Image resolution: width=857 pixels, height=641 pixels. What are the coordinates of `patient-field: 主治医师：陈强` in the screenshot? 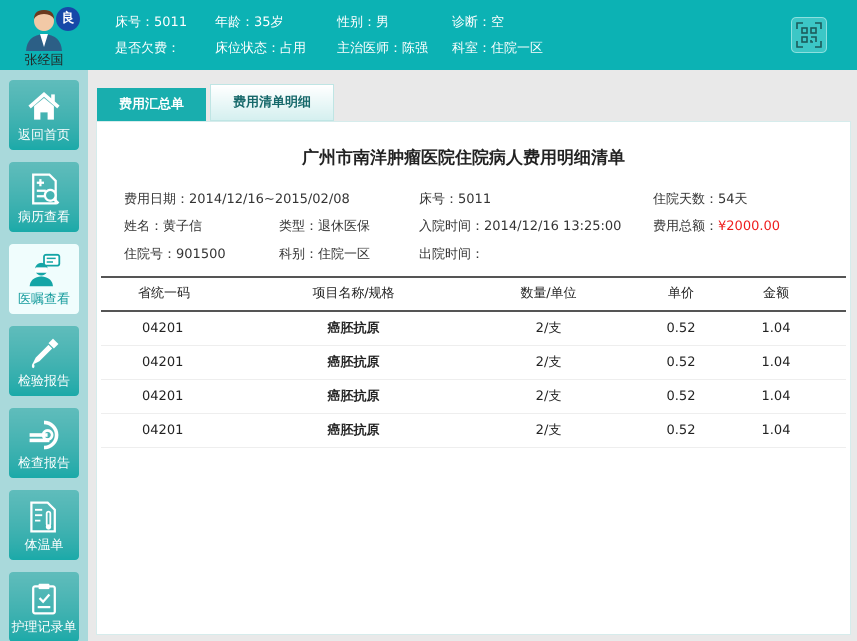 It's located at (394, 48).